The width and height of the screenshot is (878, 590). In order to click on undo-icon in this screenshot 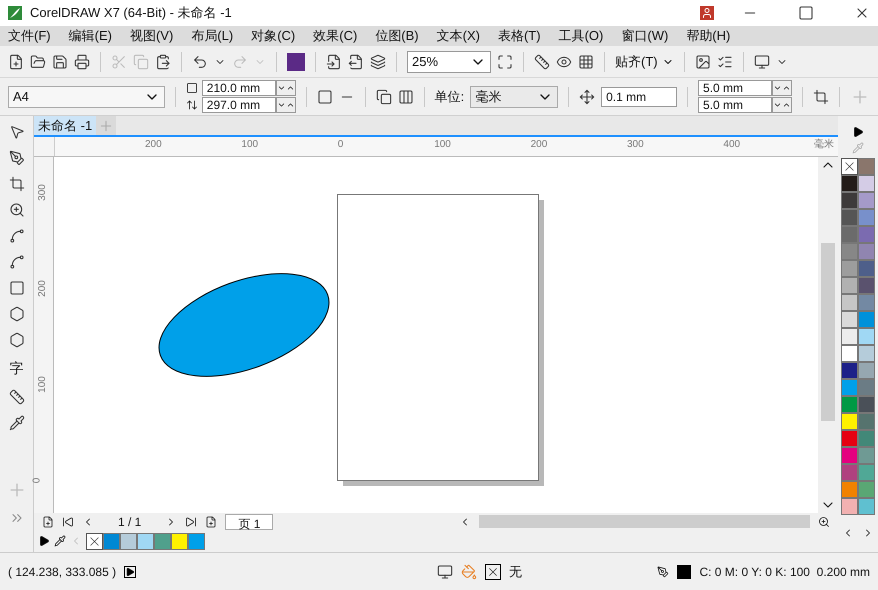, I will do `click(200, 62)`.